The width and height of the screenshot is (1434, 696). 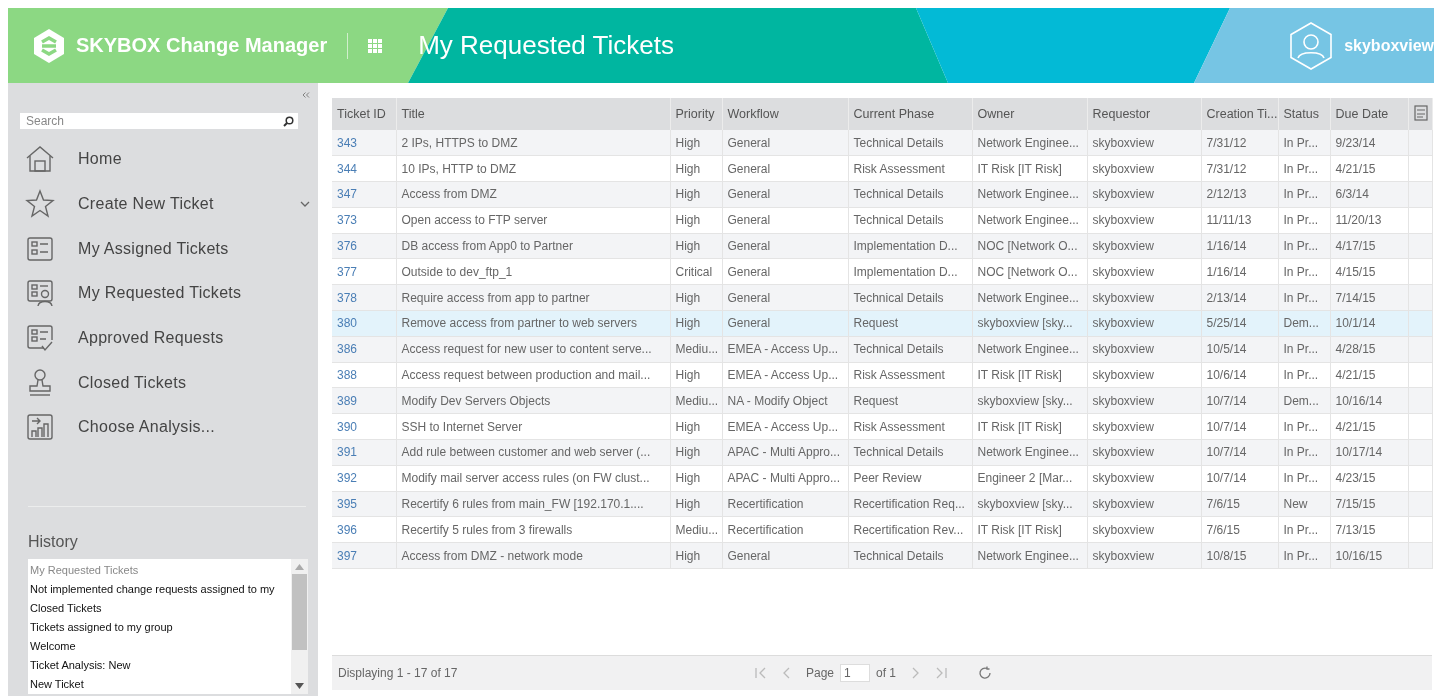 What do you see at coordinates (910, 452) in the screenshot?
I see `table-cell: Technical Details` at bounding box center [910, 452].